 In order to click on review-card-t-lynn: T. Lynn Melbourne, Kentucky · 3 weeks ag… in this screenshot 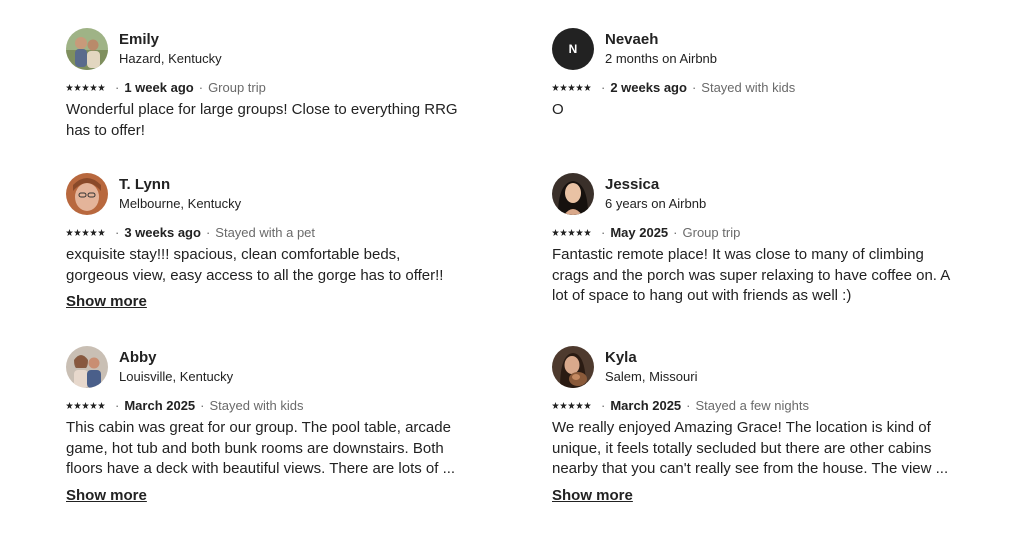, I will do `click(266, 242)`.